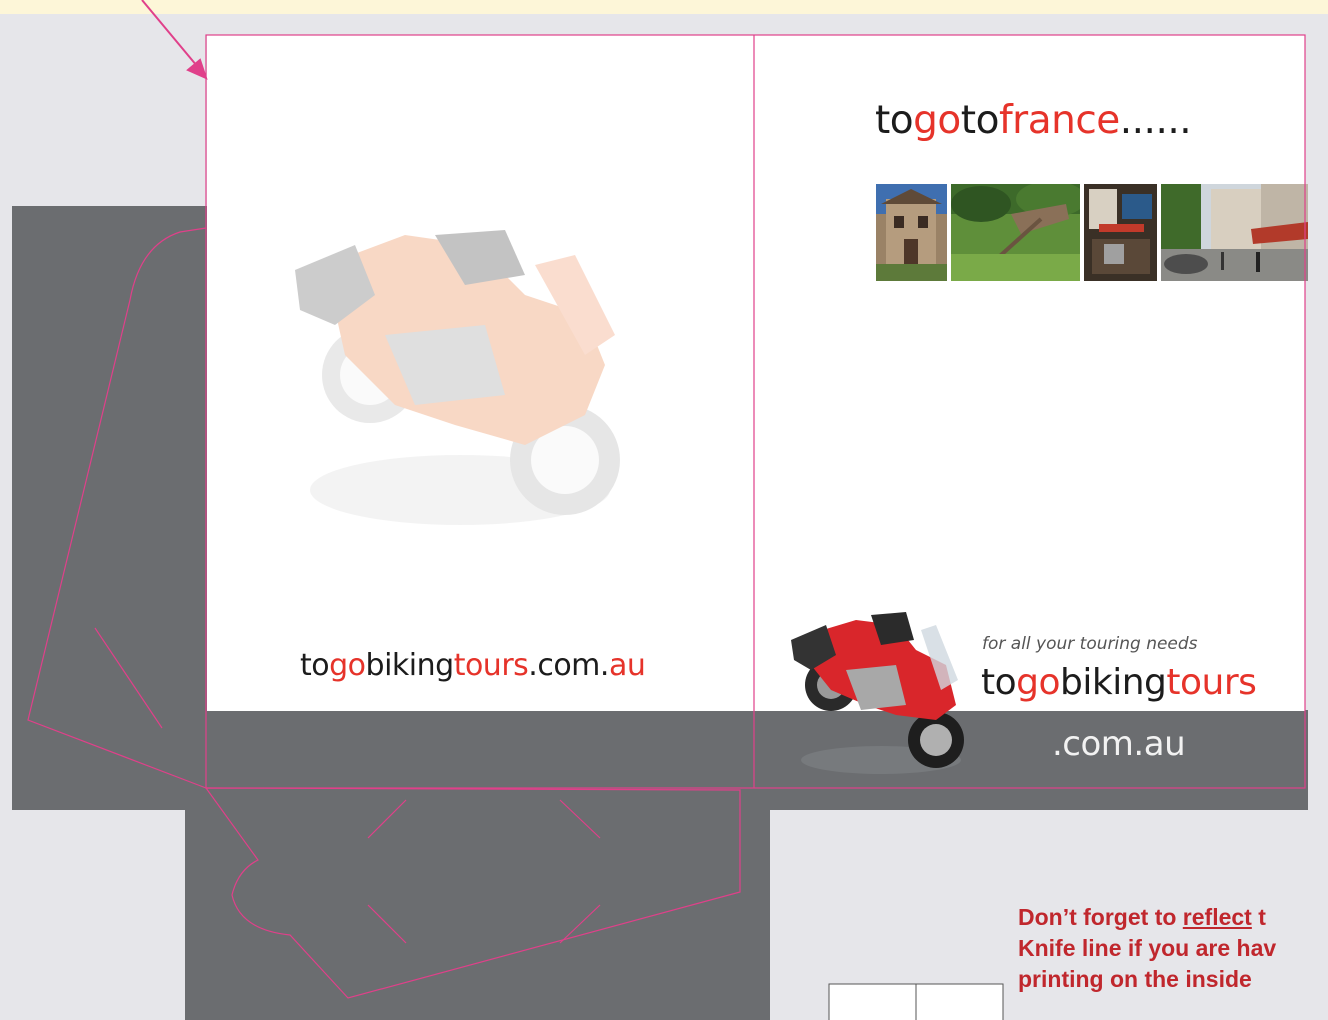  What do you see at coordinates (1135, 979) in the screenshot?
I see `warning-line-3: printing on the inside` at bounding box center [1135, 979].